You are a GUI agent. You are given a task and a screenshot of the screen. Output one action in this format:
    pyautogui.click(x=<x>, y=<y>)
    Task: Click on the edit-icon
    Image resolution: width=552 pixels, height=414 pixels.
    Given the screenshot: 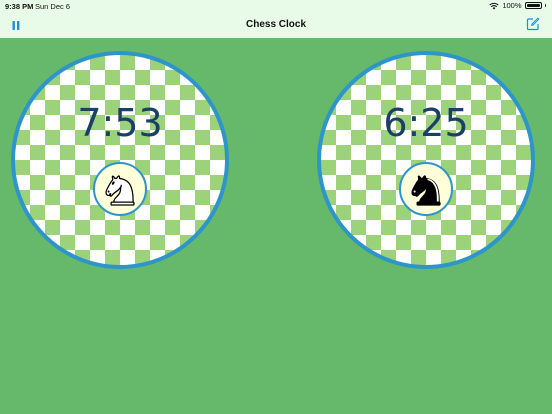 What is the action you would take?
    pyautogui.click(x=533, y=24)
    